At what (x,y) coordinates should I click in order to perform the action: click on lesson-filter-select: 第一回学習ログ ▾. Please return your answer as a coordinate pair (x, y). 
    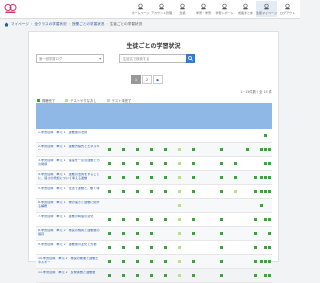
    Looking at the image, I should click on (70, 58).